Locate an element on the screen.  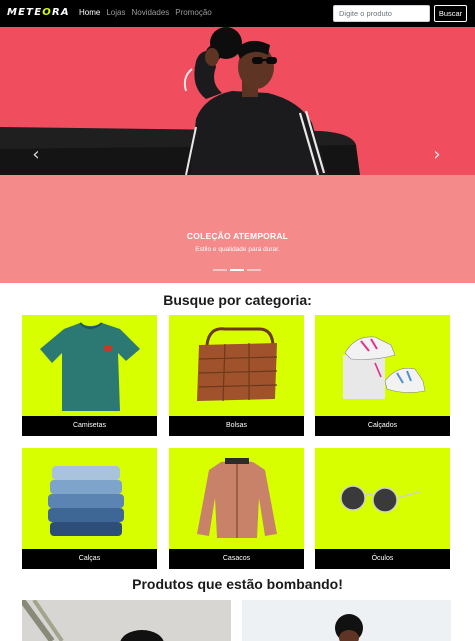
category-card-calcas: Calças is located at coordinates (89, 508).